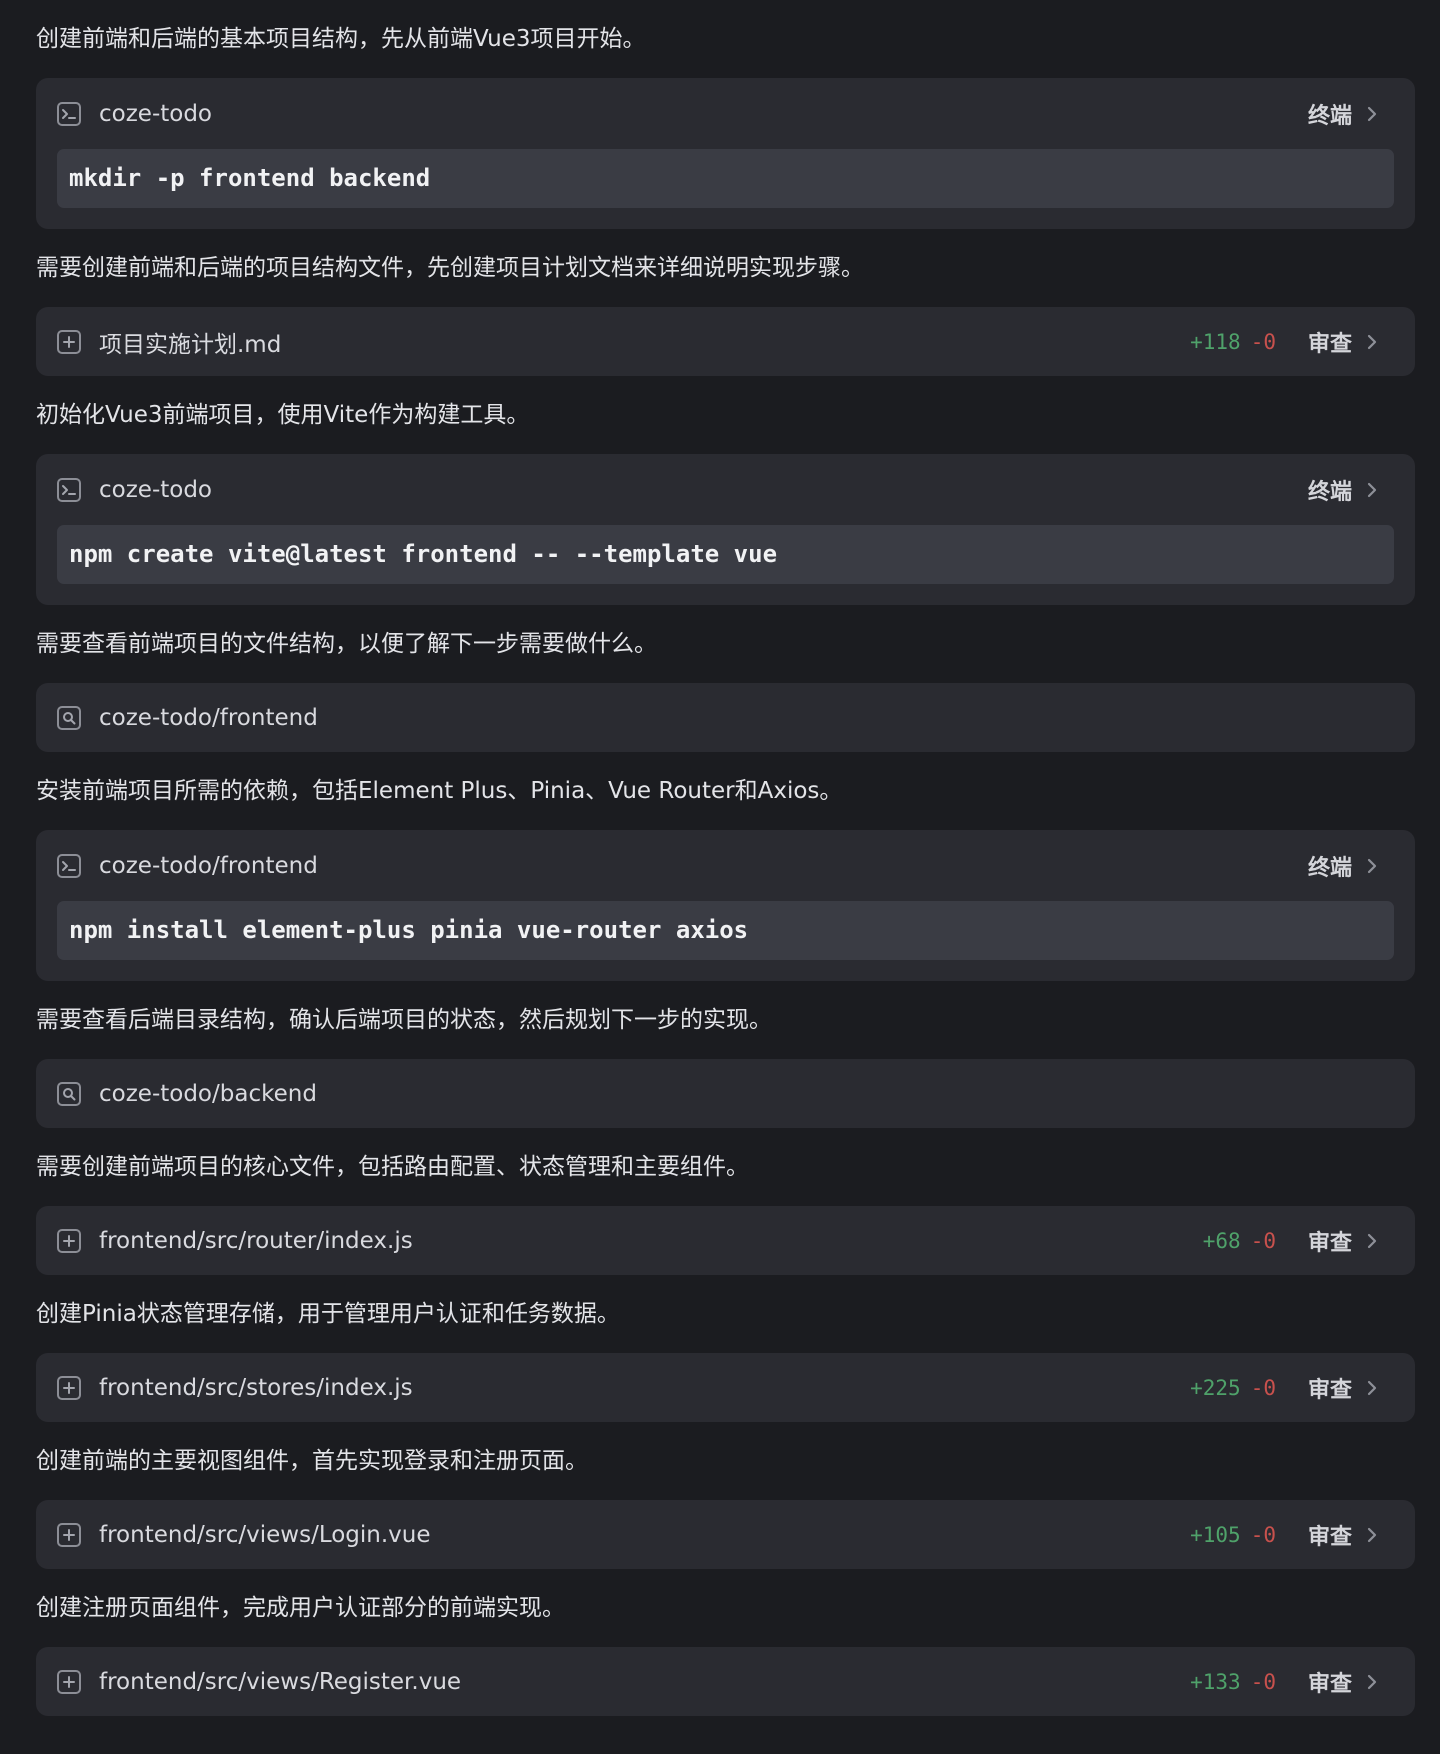  I want to click on card-title: coze-todo/backend, so click(208, 1093).